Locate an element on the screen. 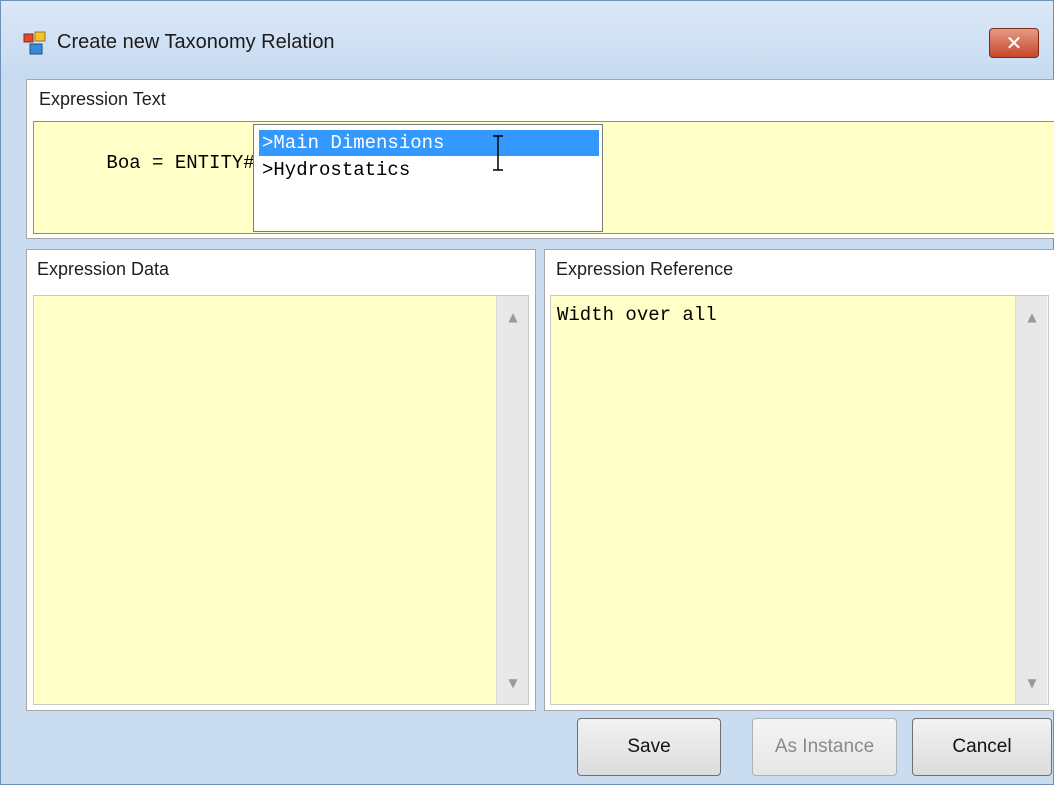 Image resolution: width=1054 pixels, height=785 pixels. expression-reference-value: Width over all is located at coordinates (637, 315).